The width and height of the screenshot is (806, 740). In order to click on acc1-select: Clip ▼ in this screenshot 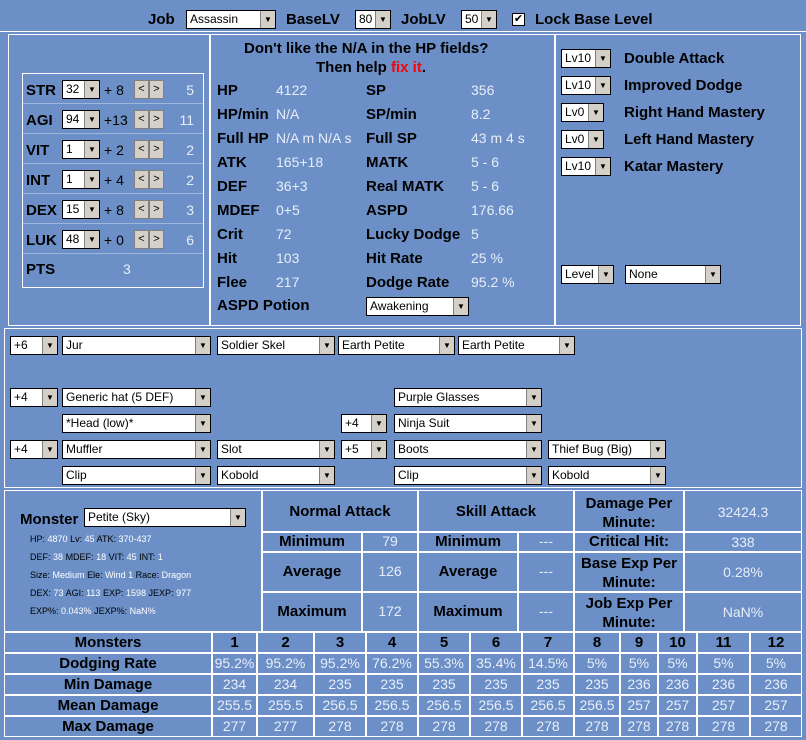, I will do `click(136, 475)`.